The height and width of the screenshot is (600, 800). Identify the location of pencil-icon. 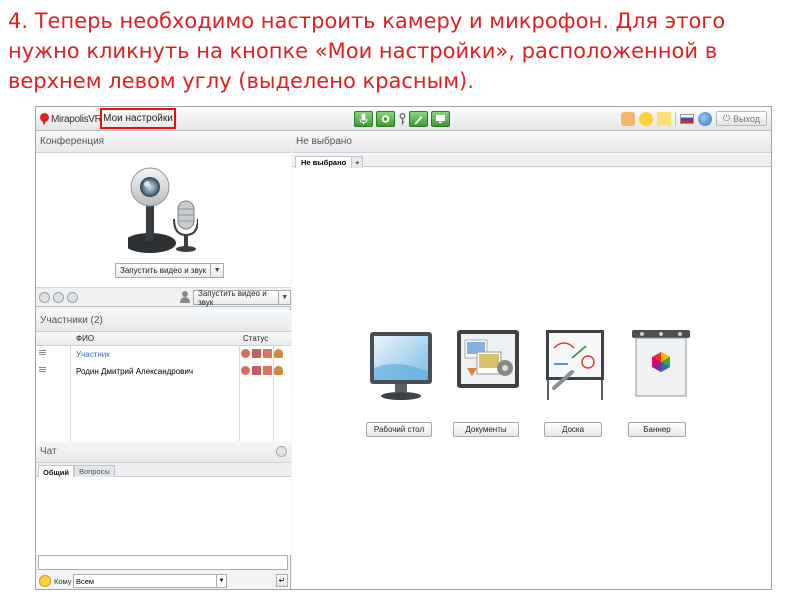
(418, 119).